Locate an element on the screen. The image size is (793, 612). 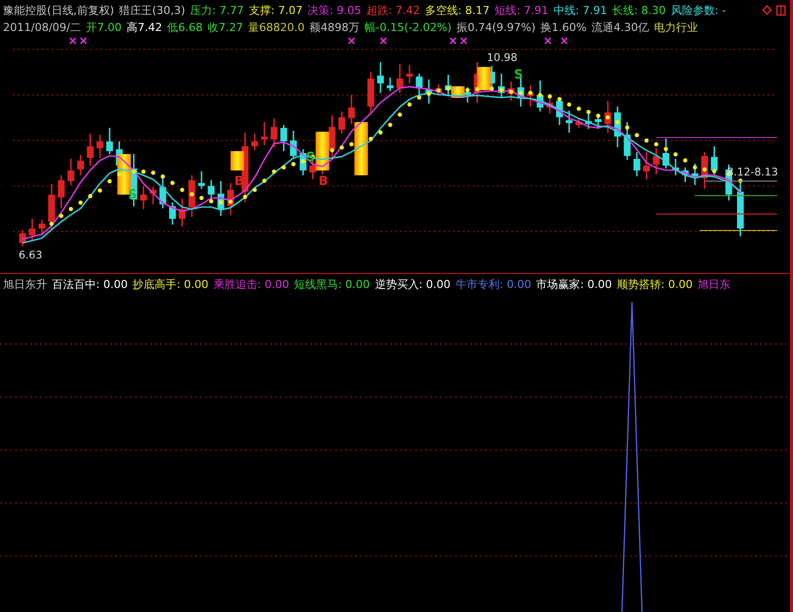
quote-value: 量68820.0 is located at coordinates (276, 27).